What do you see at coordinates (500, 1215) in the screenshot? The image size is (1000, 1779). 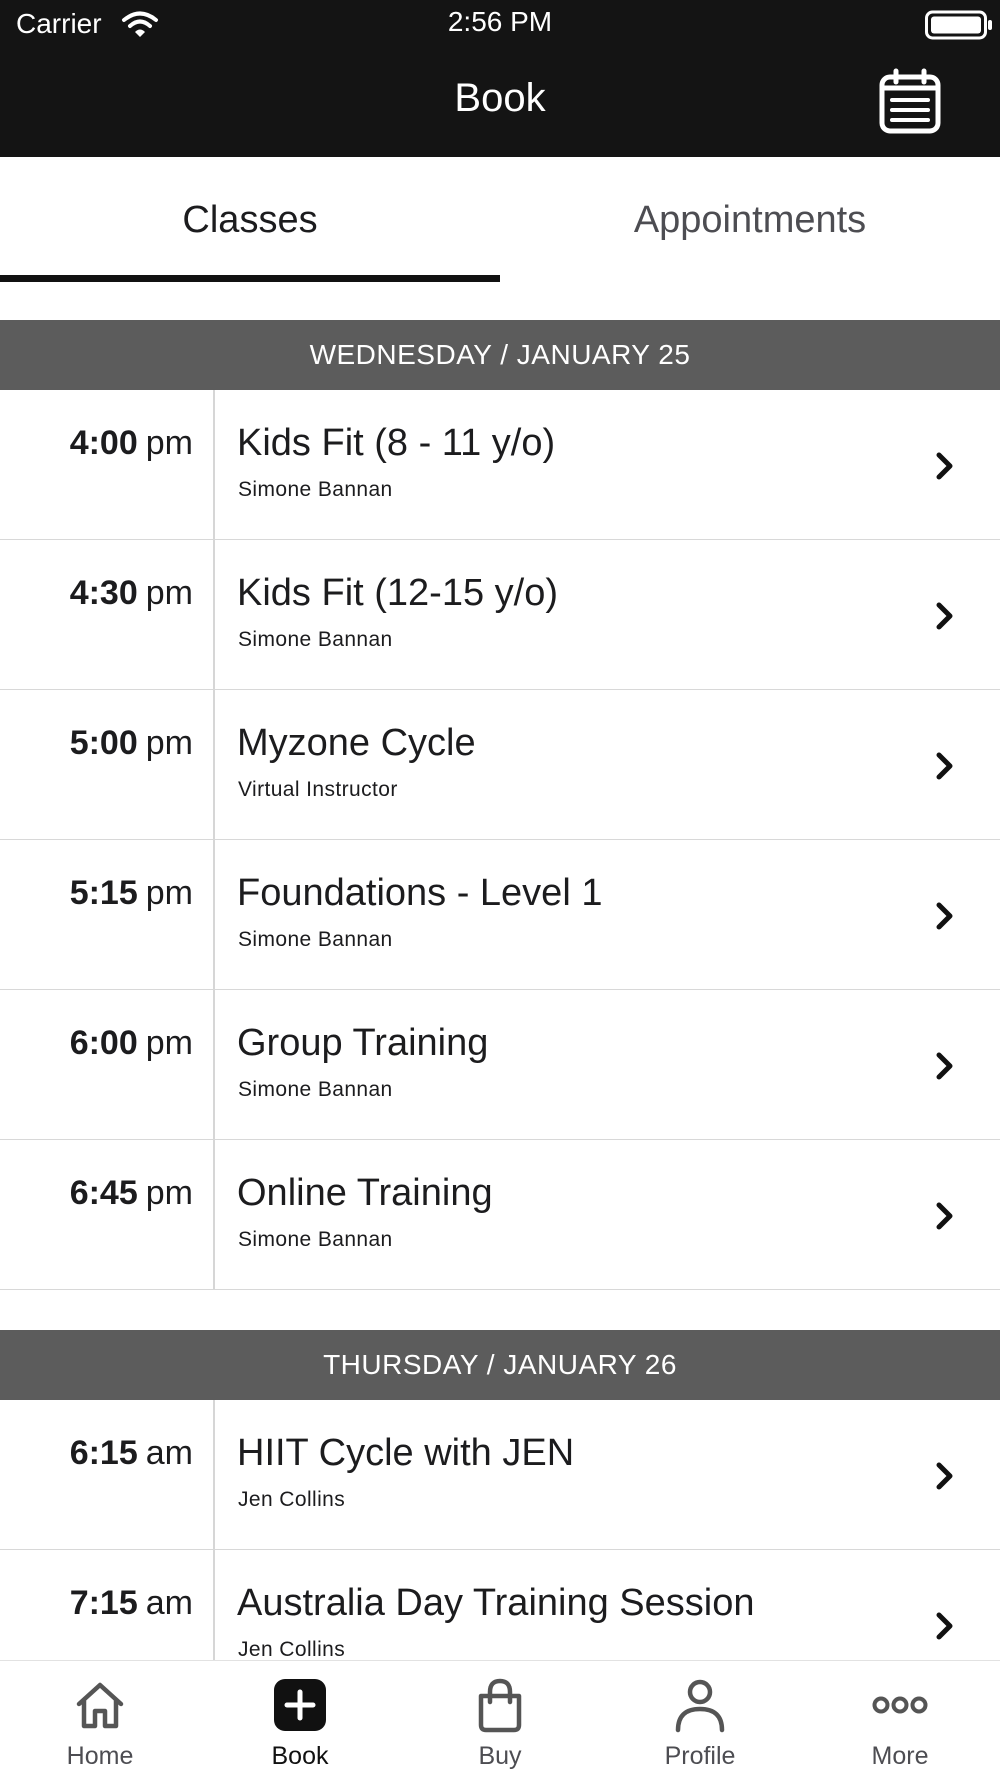 I see `class-row: 6:45 pm Online Training Simone Bannan` at bounding box center [500, 1215].